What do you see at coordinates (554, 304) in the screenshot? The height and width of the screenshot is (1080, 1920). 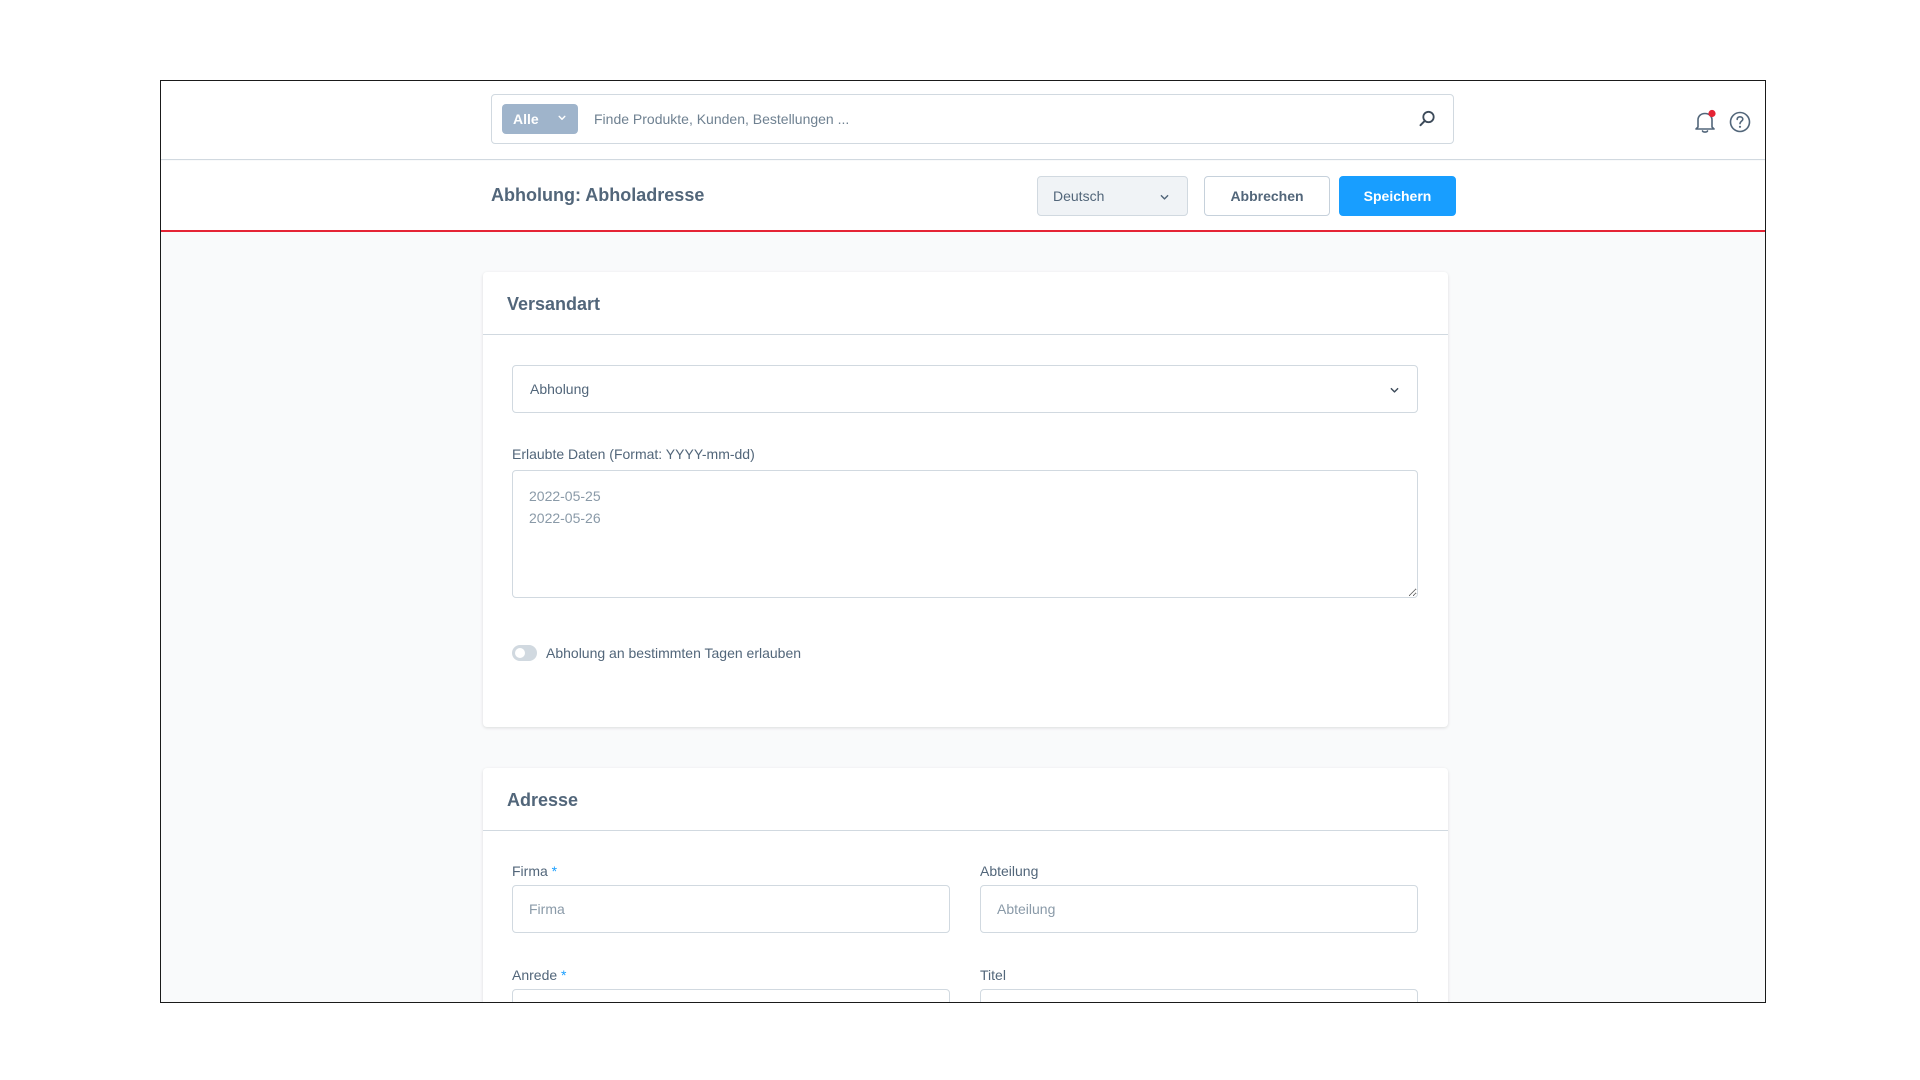 I see `card-title: Versandart` at bounding box center [554, 304].